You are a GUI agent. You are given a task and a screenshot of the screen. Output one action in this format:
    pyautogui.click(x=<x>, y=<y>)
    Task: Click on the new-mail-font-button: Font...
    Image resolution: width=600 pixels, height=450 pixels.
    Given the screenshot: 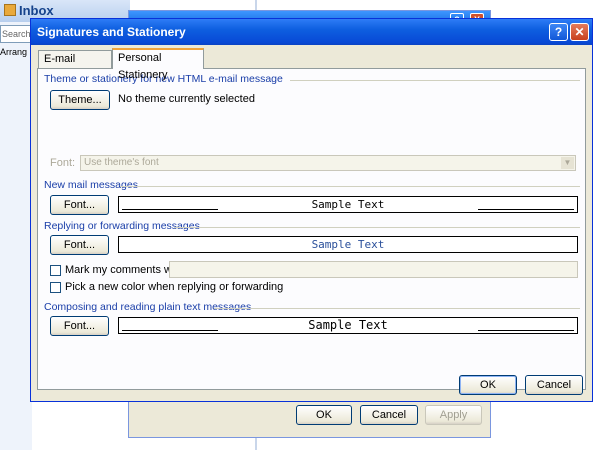 What is the action you would take?
    pyautogui.click(x=79, y=205)
    